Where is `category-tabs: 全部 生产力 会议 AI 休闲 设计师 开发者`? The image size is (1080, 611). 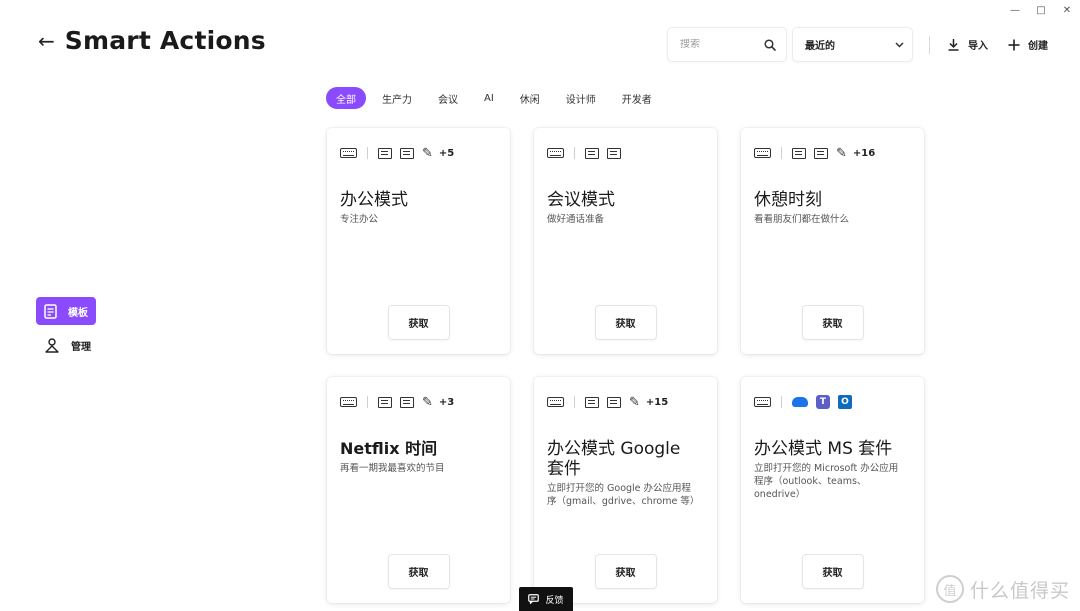
category-tabs: 全部 生产力 会议 AI 休闲 设计师 开发者 is located at coordinates (494, 98).